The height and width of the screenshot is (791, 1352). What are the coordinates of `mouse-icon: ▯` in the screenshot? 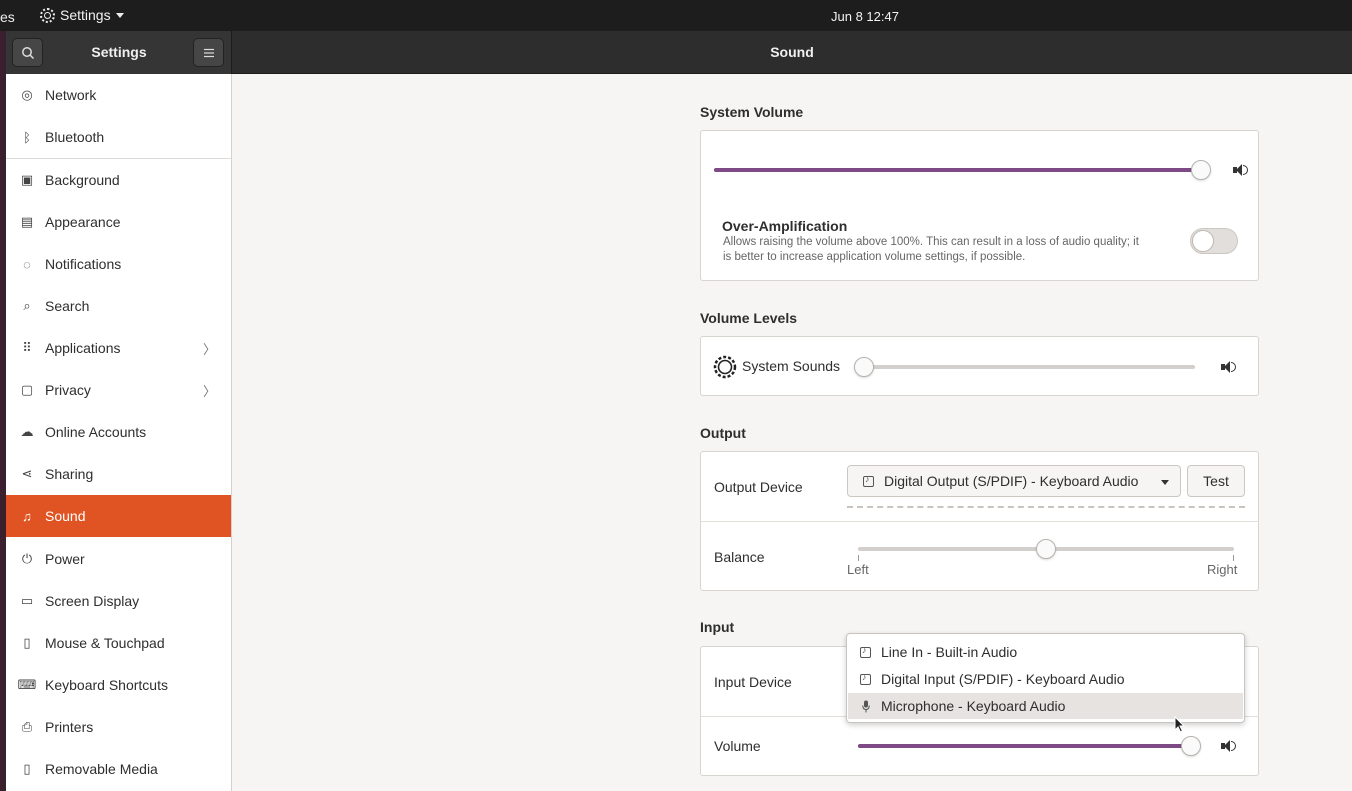 It's located at (27, 642).